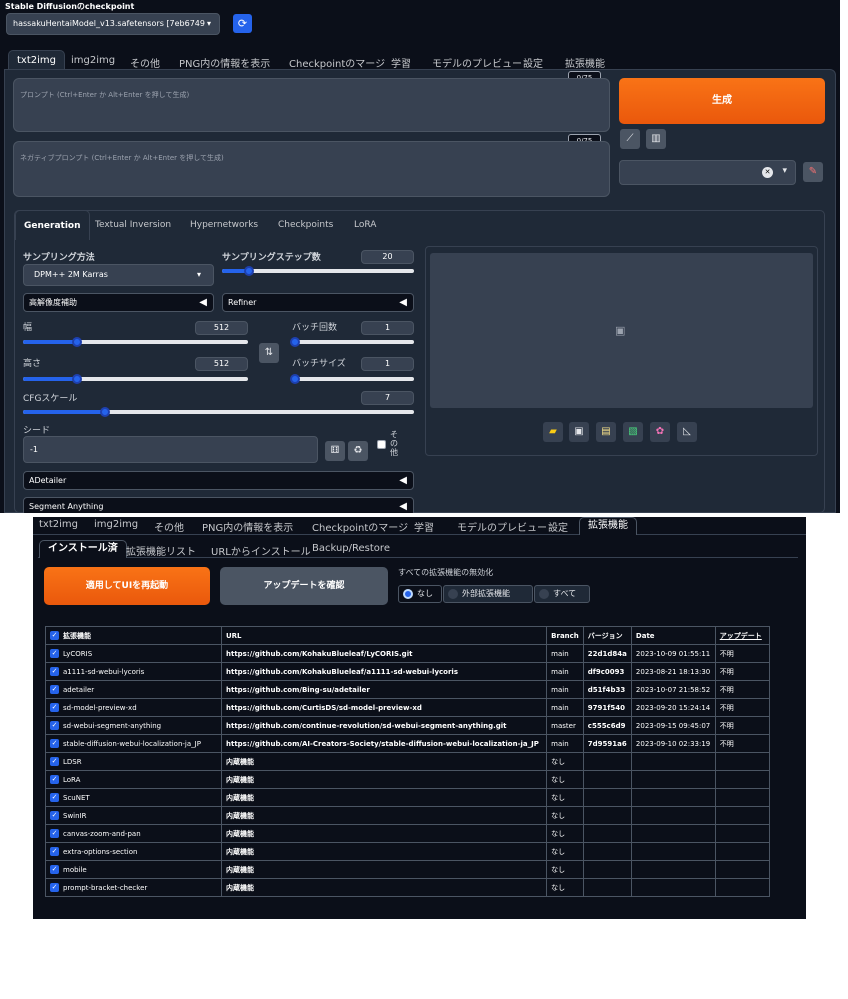 Image resolution: width=848 pixels, height=999 pixels. What do you see at coordinates (633, 432) in the screenshot?
I see `send-to-img2img-icon: ▧` at bounding box center [633, 432].